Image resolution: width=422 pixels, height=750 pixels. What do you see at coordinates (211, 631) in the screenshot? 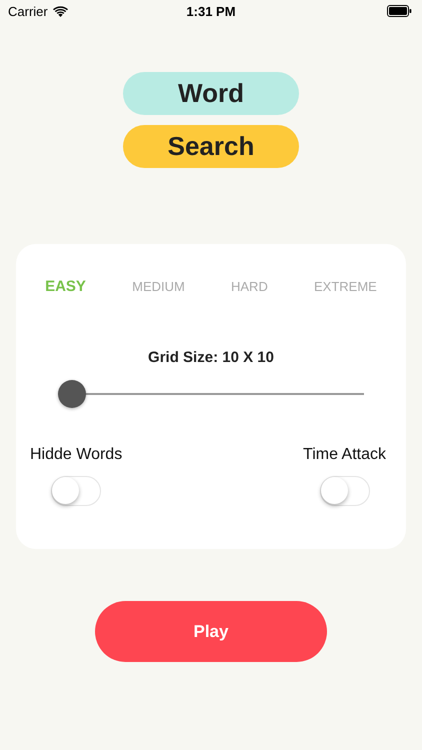
I see `play-button: Play` at bounding box center [211, 631].